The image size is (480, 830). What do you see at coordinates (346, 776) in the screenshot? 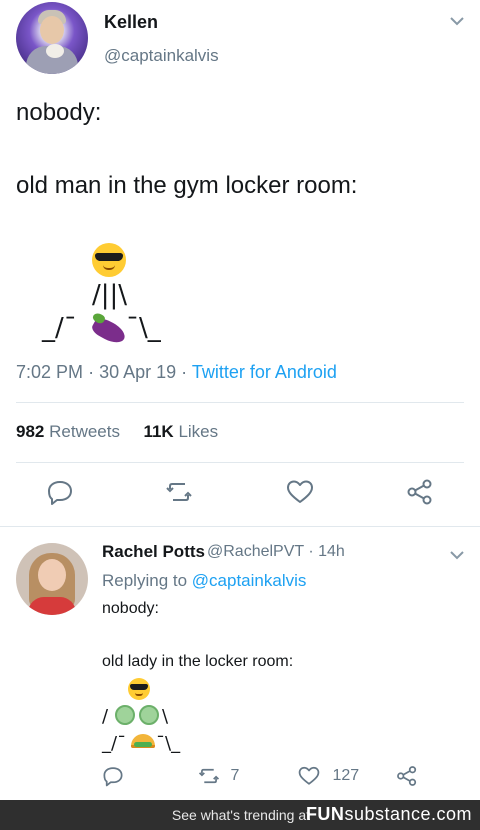
I see `reply-like-count: 127` at bounding box center [346, 776].